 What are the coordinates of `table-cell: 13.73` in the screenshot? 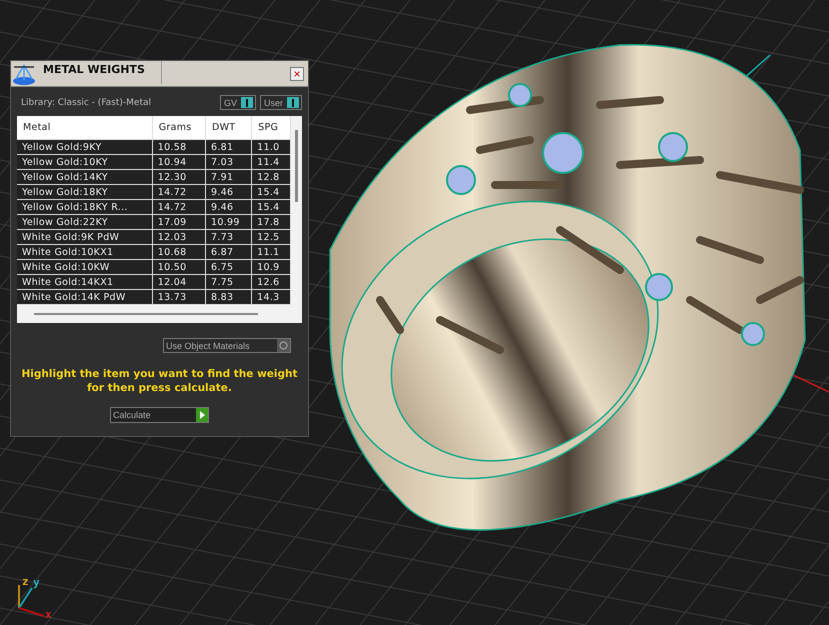 It's located at (179, 297).